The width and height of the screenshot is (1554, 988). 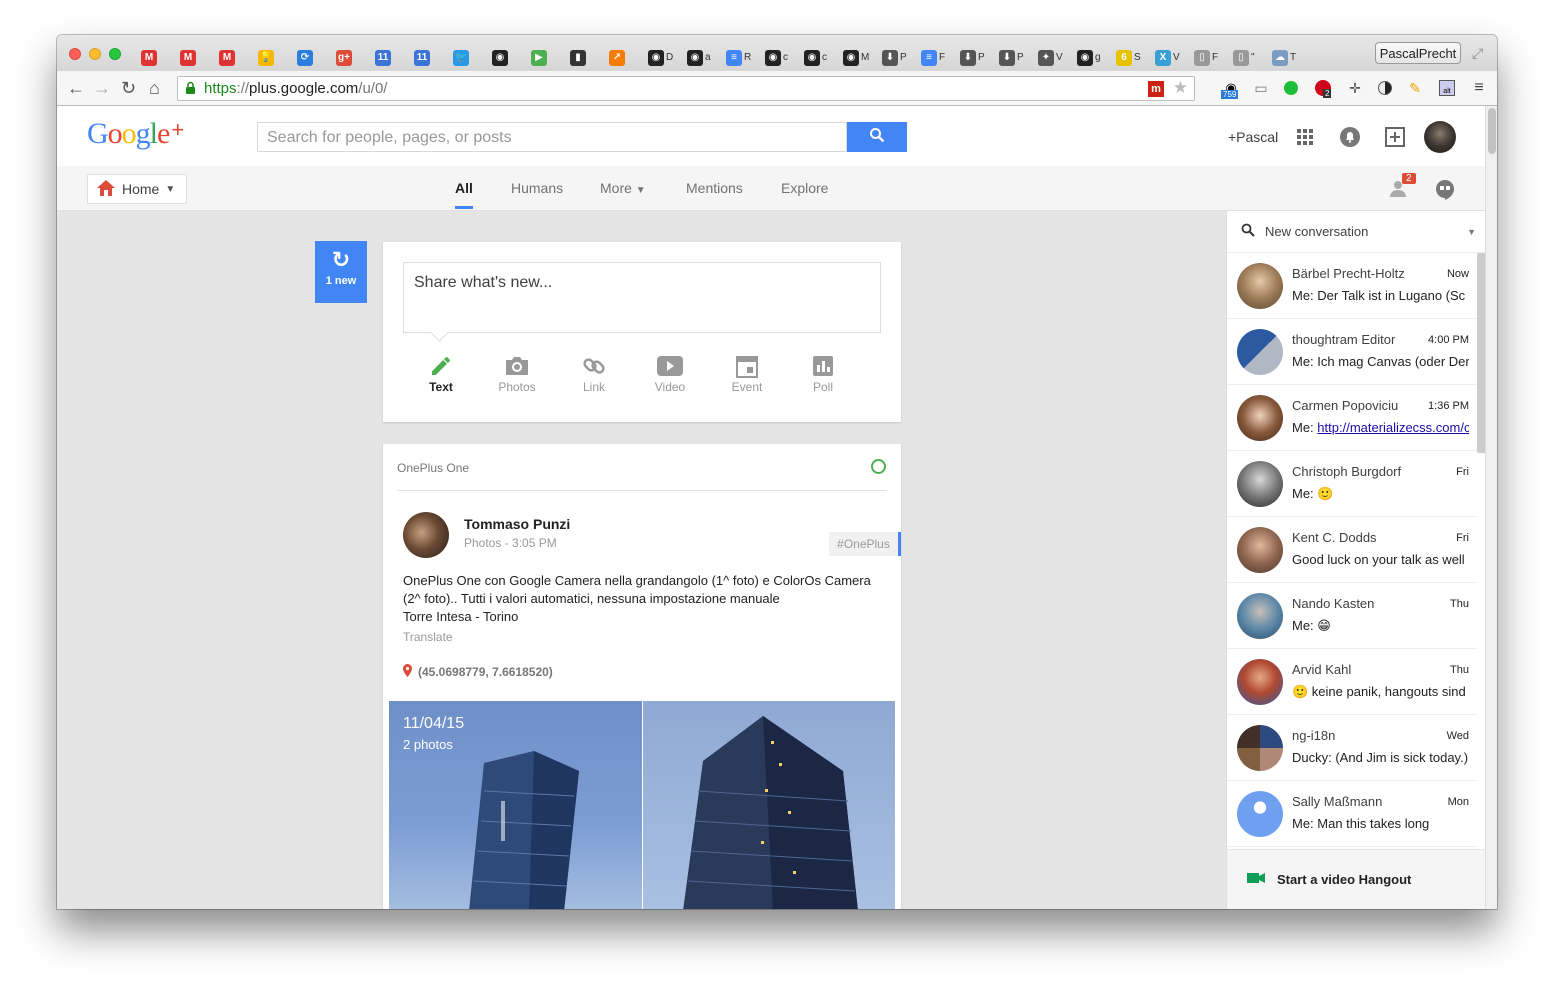 What do you see at coordinates (581, 57) in the screenshot?
I see `browser-tab: ▮` at bounding box center [581, 57].